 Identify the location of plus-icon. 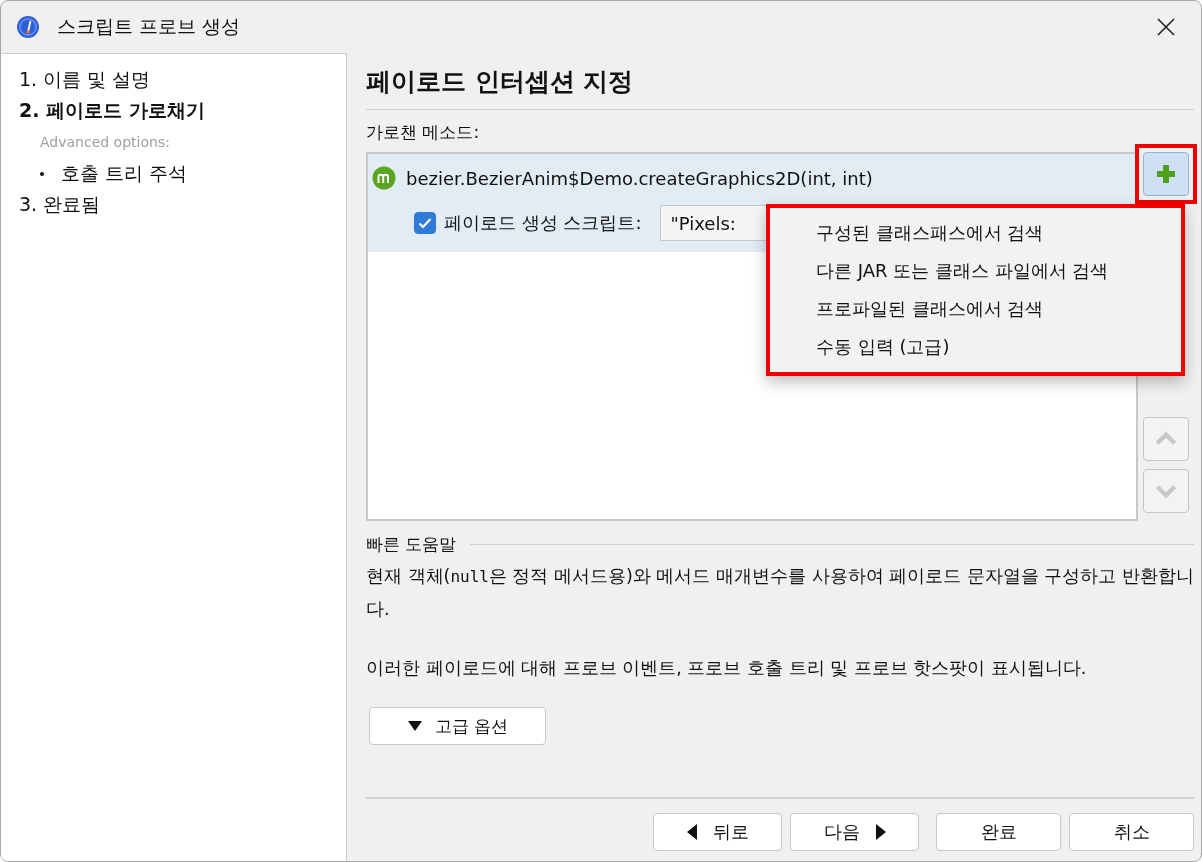
(1166, 174).